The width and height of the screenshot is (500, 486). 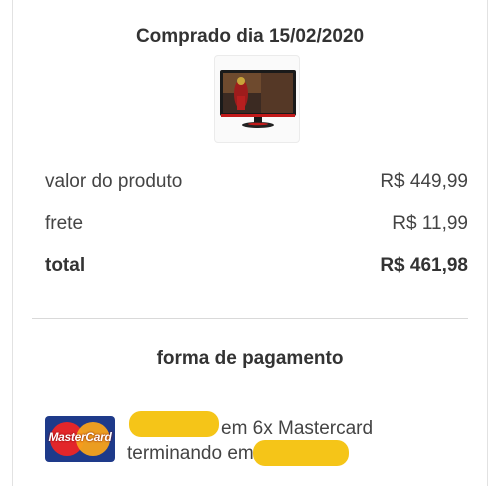 What do you see at coordinates (190, 453) in the screenshot?
I see `card-ending-text: terminando em` at bounding box center [190, 453].